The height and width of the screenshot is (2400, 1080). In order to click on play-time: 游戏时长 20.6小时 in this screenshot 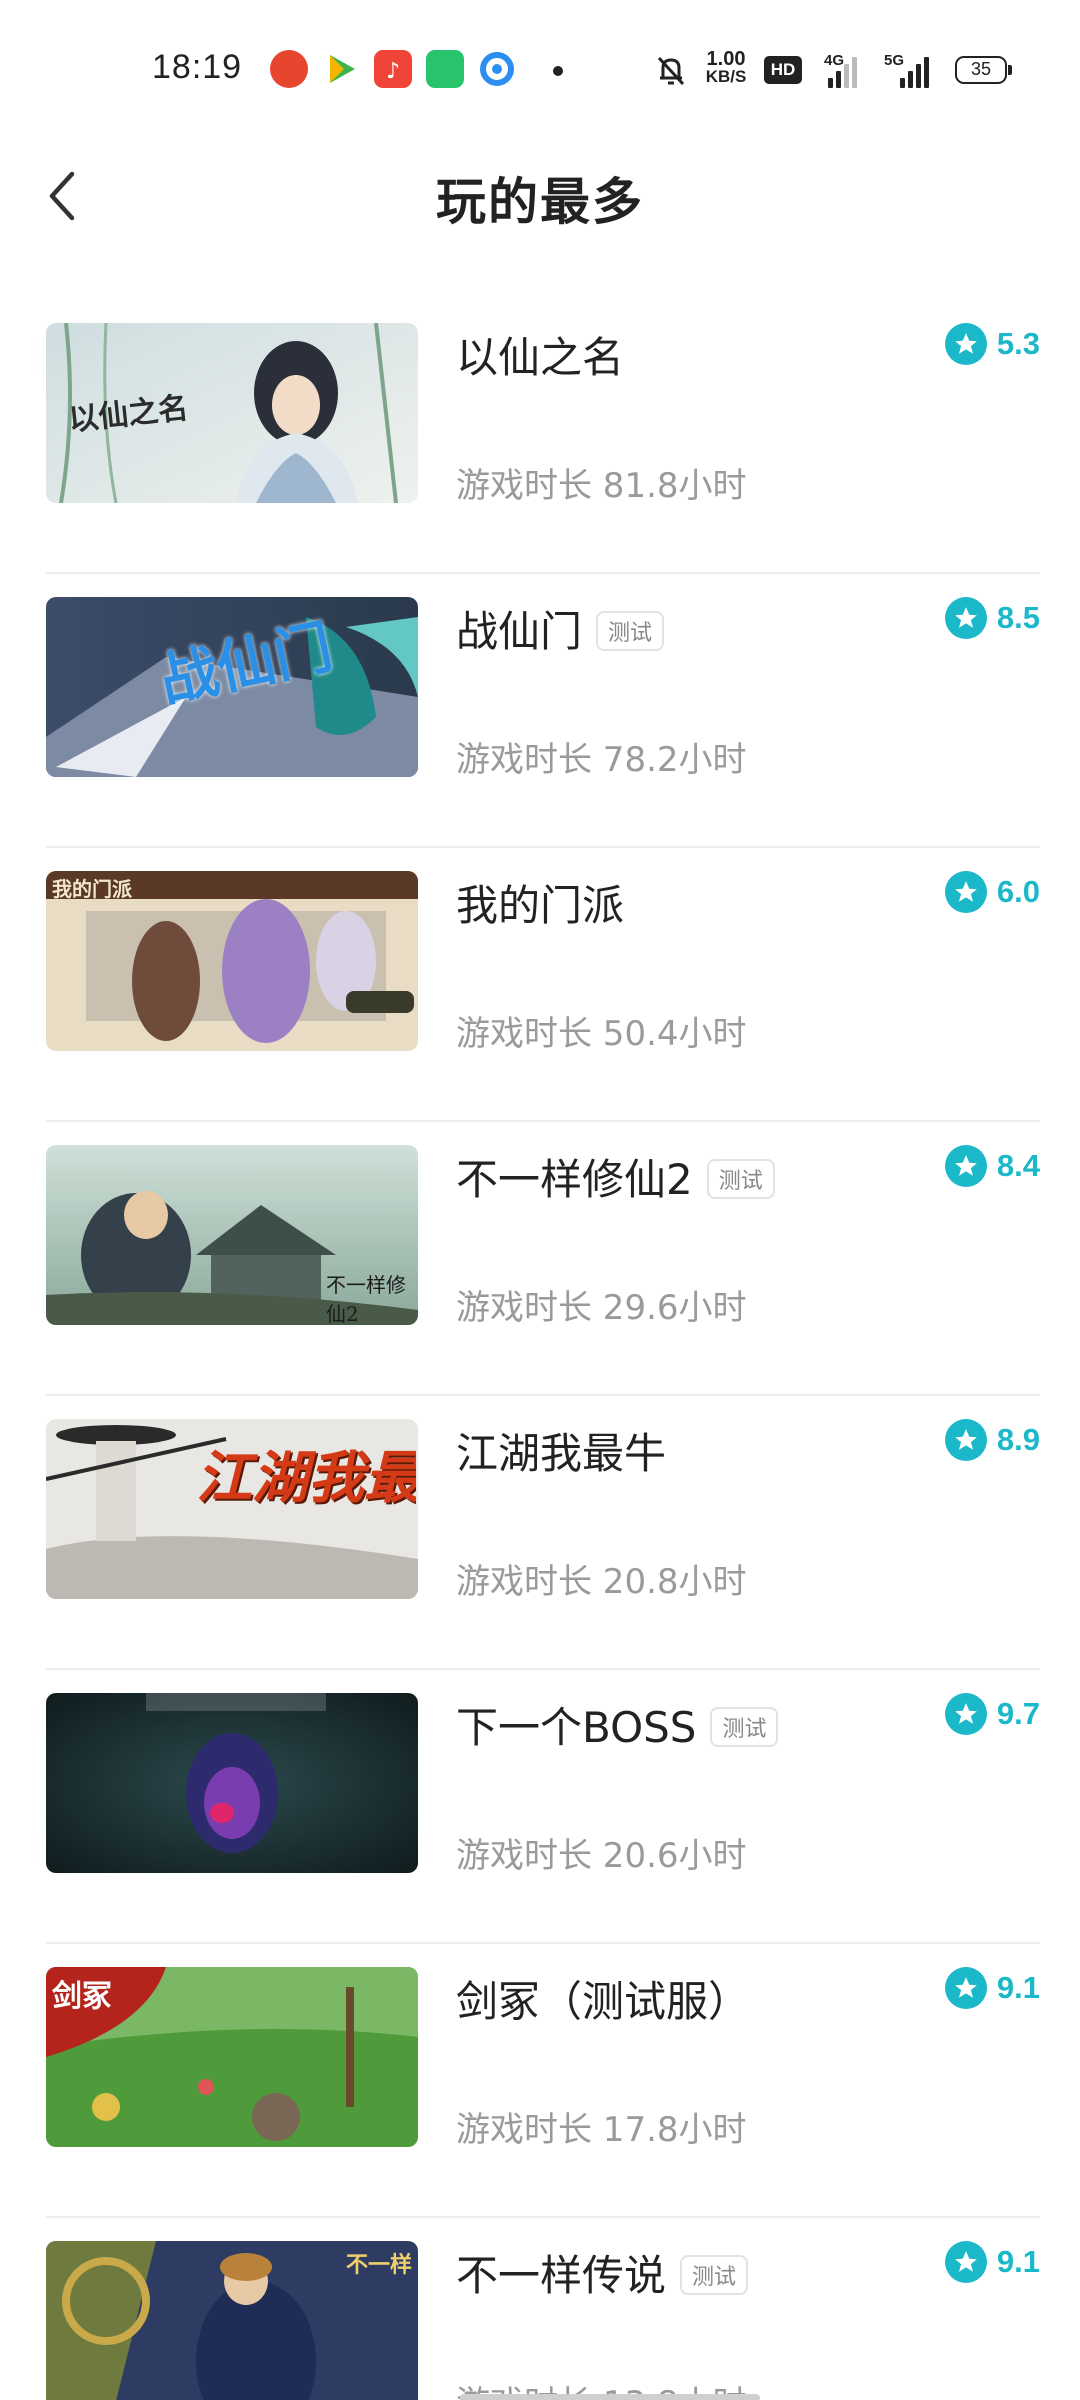, I will do `click(601, 1856)`.